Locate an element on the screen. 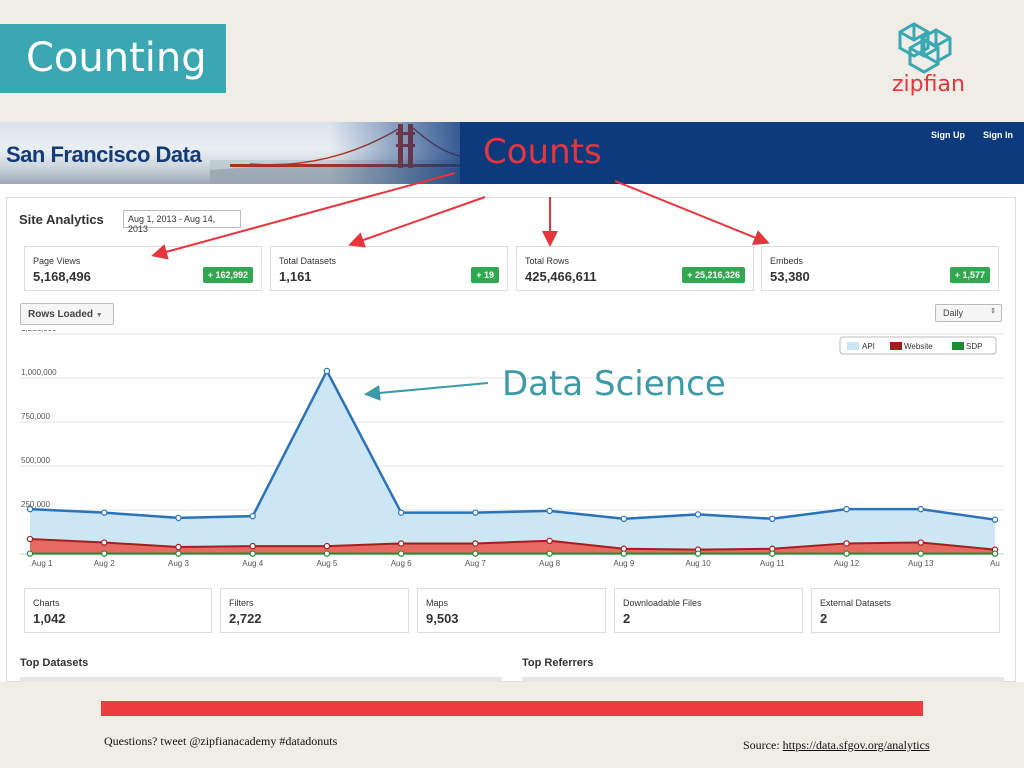 This screenshot has width=1024, height=768. footer-accent-bar is located at coordinates (512, 708).